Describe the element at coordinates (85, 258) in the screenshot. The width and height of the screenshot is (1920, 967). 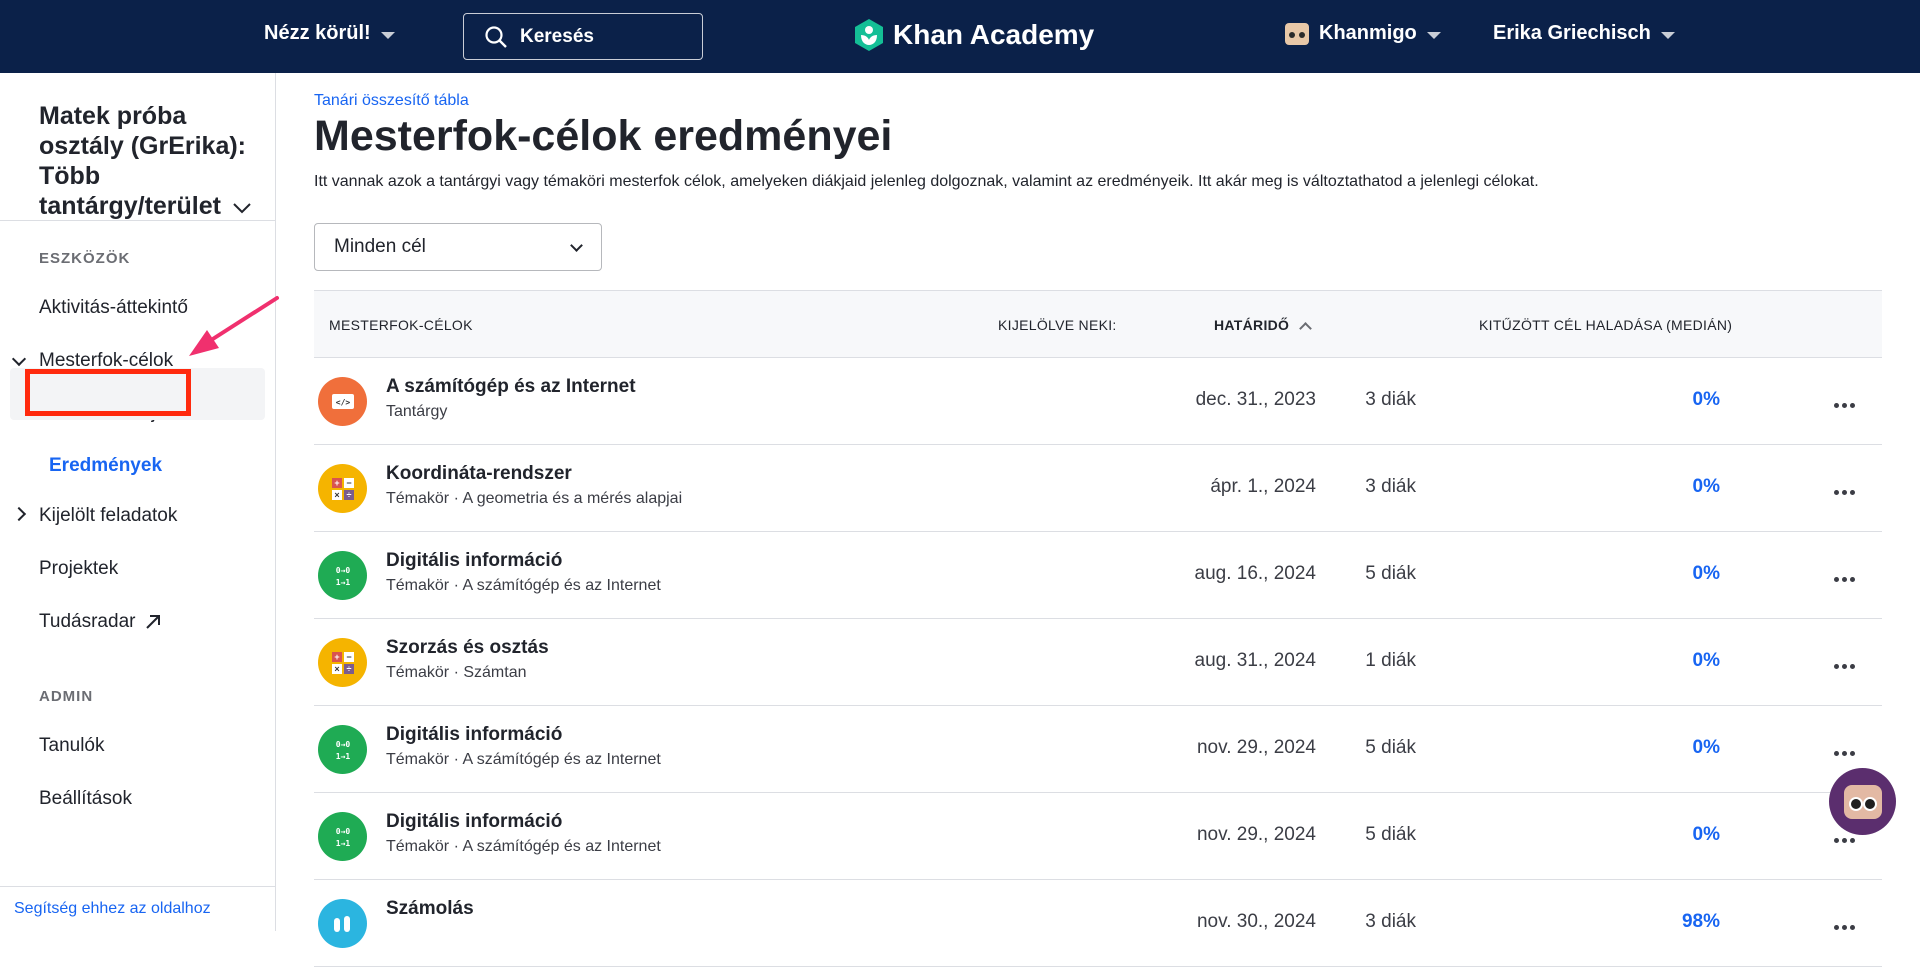
I see `tools-section-label: ESZKÖZÖK` at that location.